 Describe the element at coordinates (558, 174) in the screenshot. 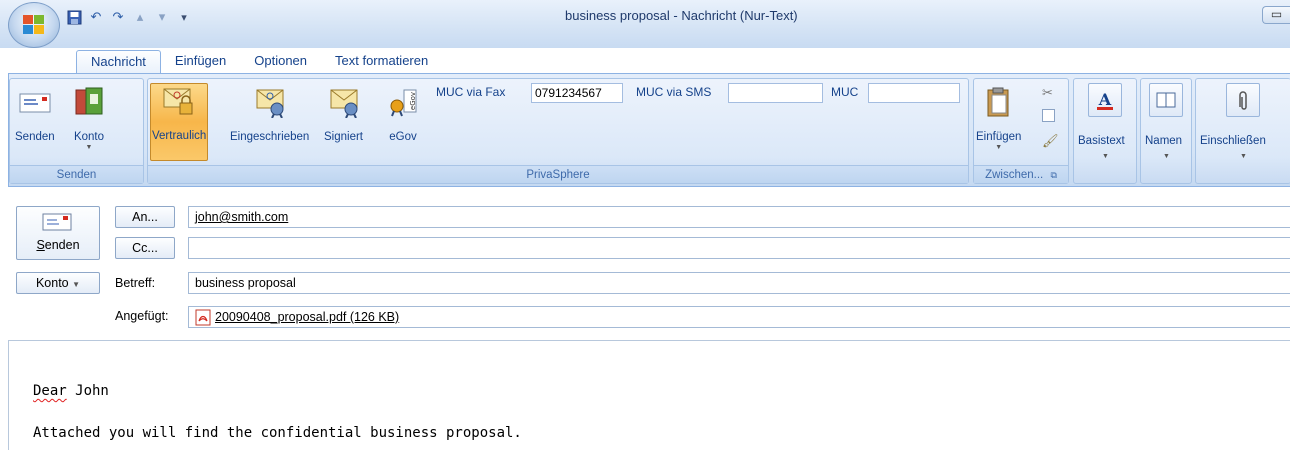

I see `group-privasphere-label: PrivaSphere` at that location.